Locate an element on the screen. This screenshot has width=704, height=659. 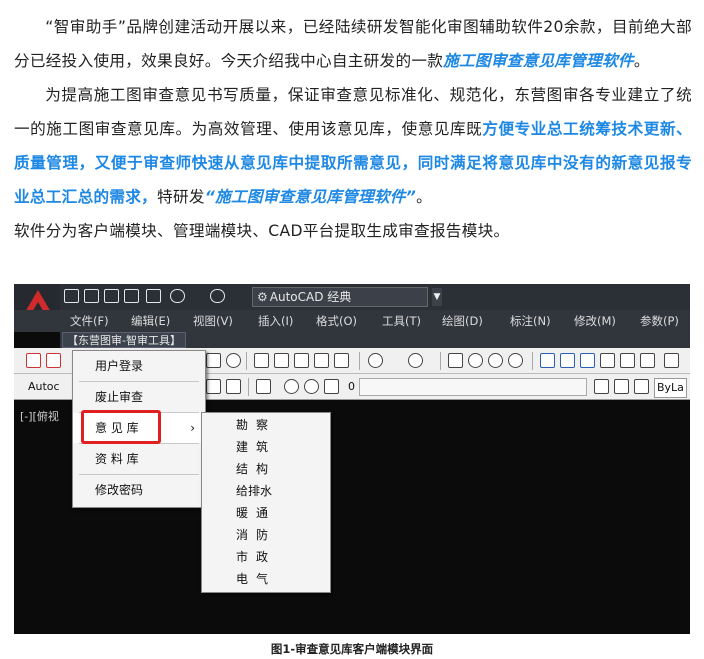
submenu-item-architecture: 建筑 is located at coordinates (266, 447).